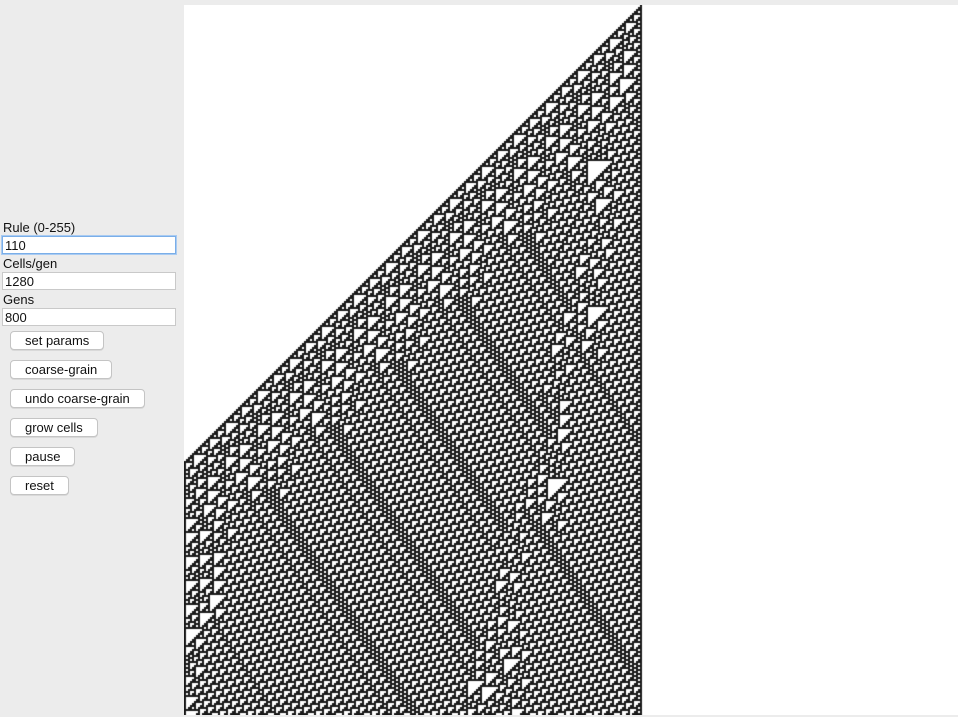 The image size is (958, 717). What do you see at coordinates (54, 427) in the screenshot?
I see `grow-cells-button: grow cells` at bounding box center [54, 427].